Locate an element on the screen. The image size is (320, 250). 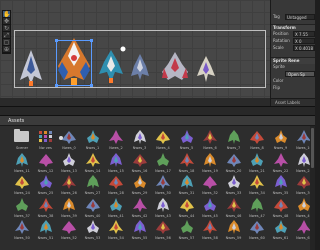
tag-dropdown: Untagged is located at coordinates (300, 17).